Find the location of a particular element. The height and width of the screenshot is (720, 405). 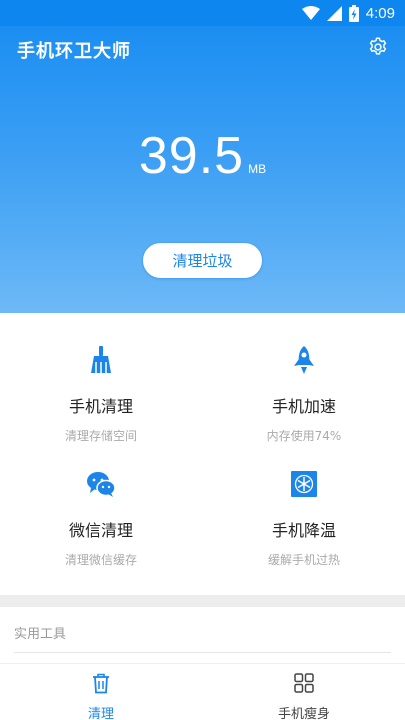

tab-label: 手机瘦身 is located at coordinates (303, 713).